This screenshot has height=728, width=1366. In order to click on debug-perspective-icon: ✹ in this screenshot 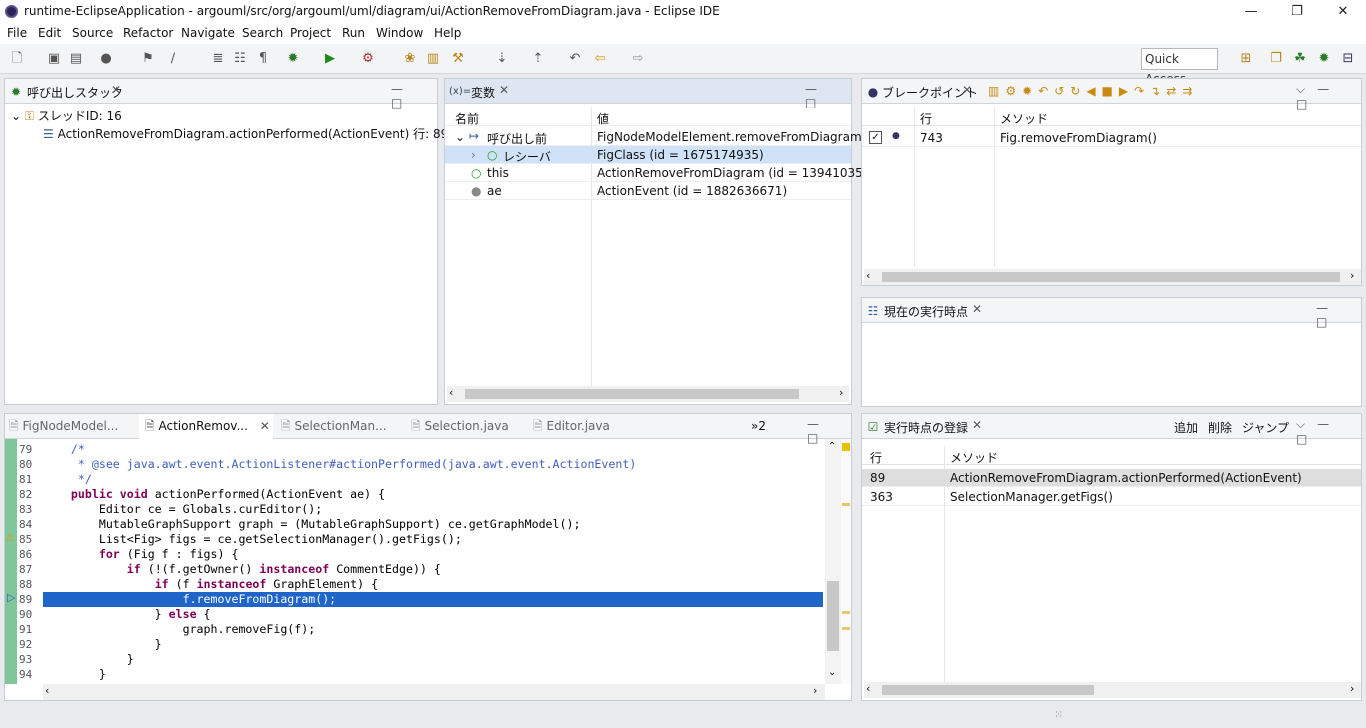, I will do `click(1324, 59)`.